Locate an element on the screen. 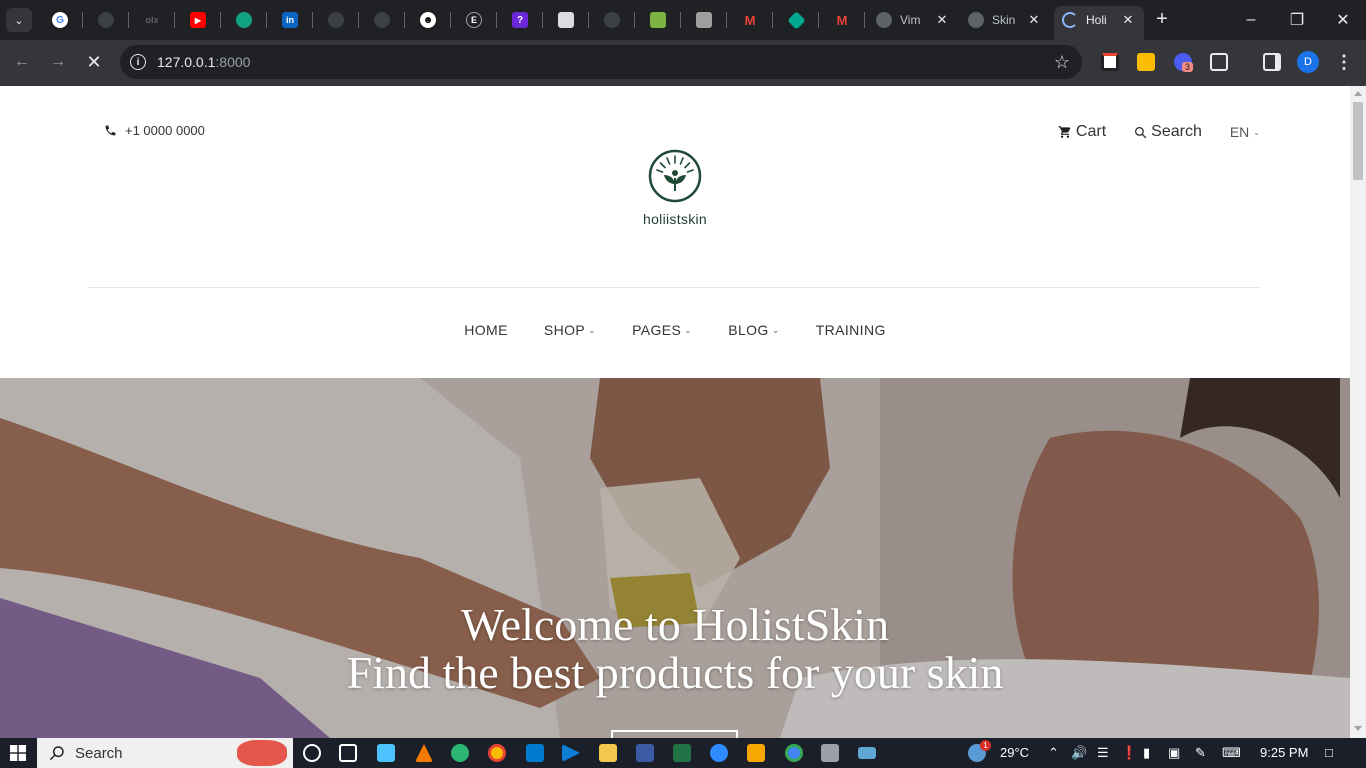 This screenshot has width=1366, height=768. taskbar-search-box: Search is located at coordinates (165, 753).